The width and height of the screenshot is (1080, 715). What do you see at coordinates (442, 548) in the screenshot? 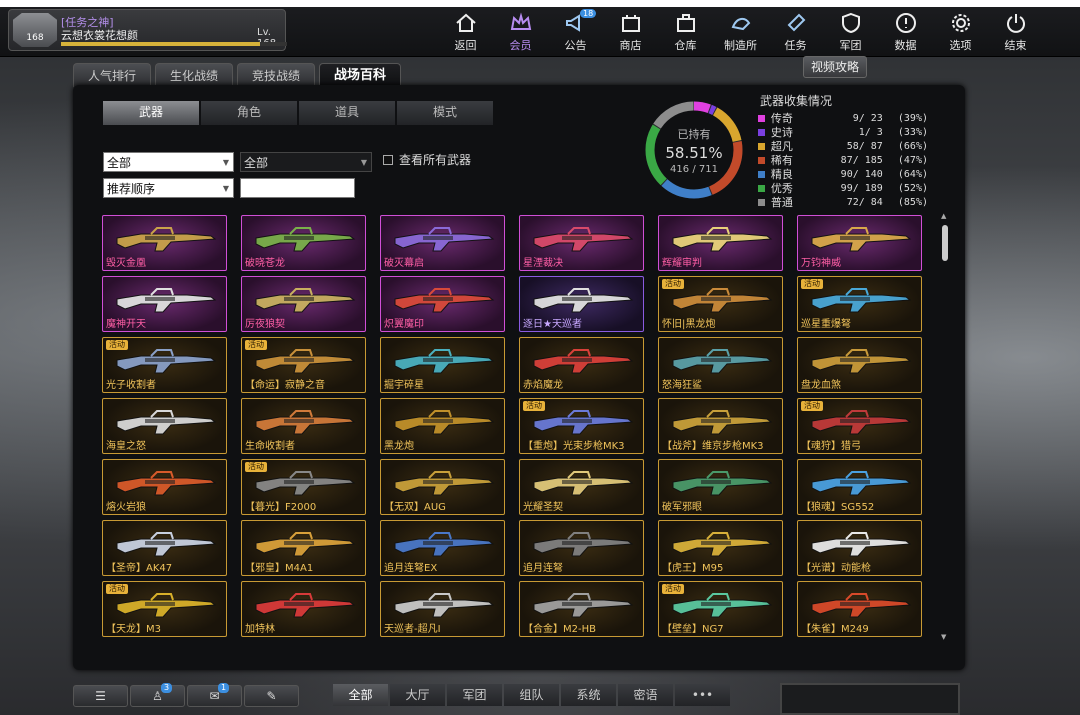
I see `weapon-card: 追月连弩EX` at bounding box center [442, 548].